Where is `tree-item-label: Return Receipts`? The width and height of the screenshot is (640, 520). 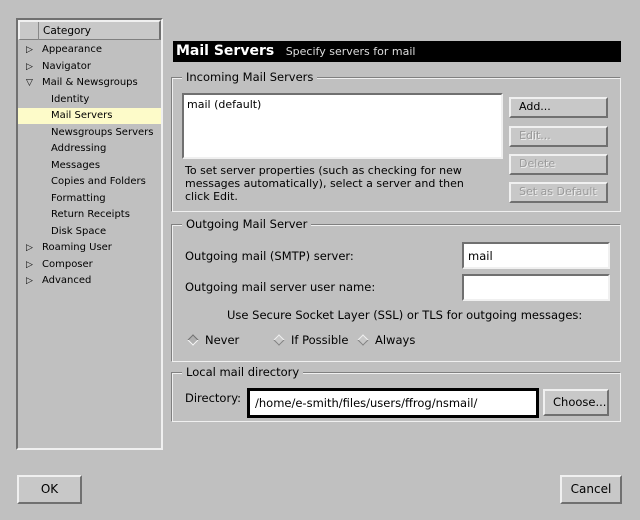
tree-item-label: Return Receipts is located at coordinates (90, 214).